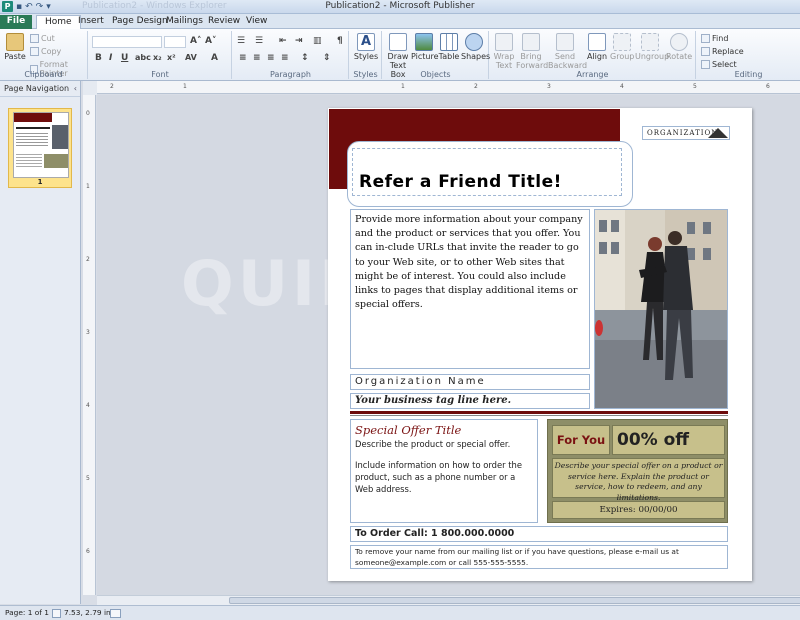  Describe the element at coordinates (171, 57) in the screenshot. I see `superscript-icon: x²` at that location.